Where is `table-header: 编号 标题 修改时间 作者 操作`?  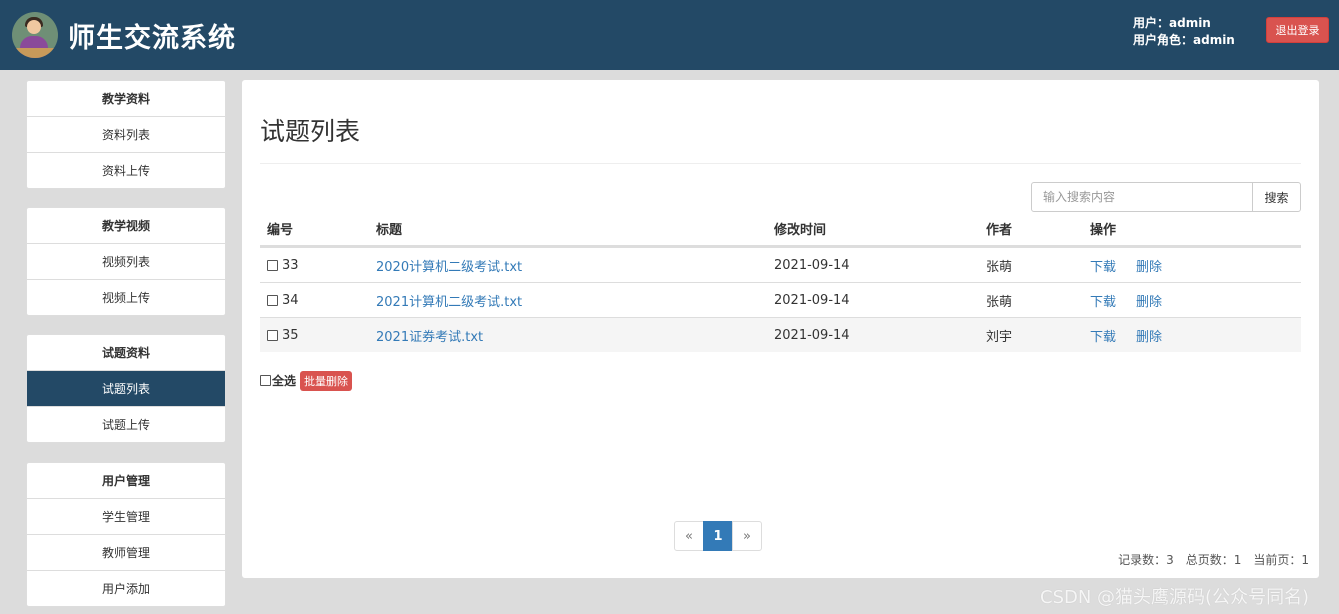 table-header: 编号 标题 修改时间 作者 操作 is located at coordinates (780, 229).